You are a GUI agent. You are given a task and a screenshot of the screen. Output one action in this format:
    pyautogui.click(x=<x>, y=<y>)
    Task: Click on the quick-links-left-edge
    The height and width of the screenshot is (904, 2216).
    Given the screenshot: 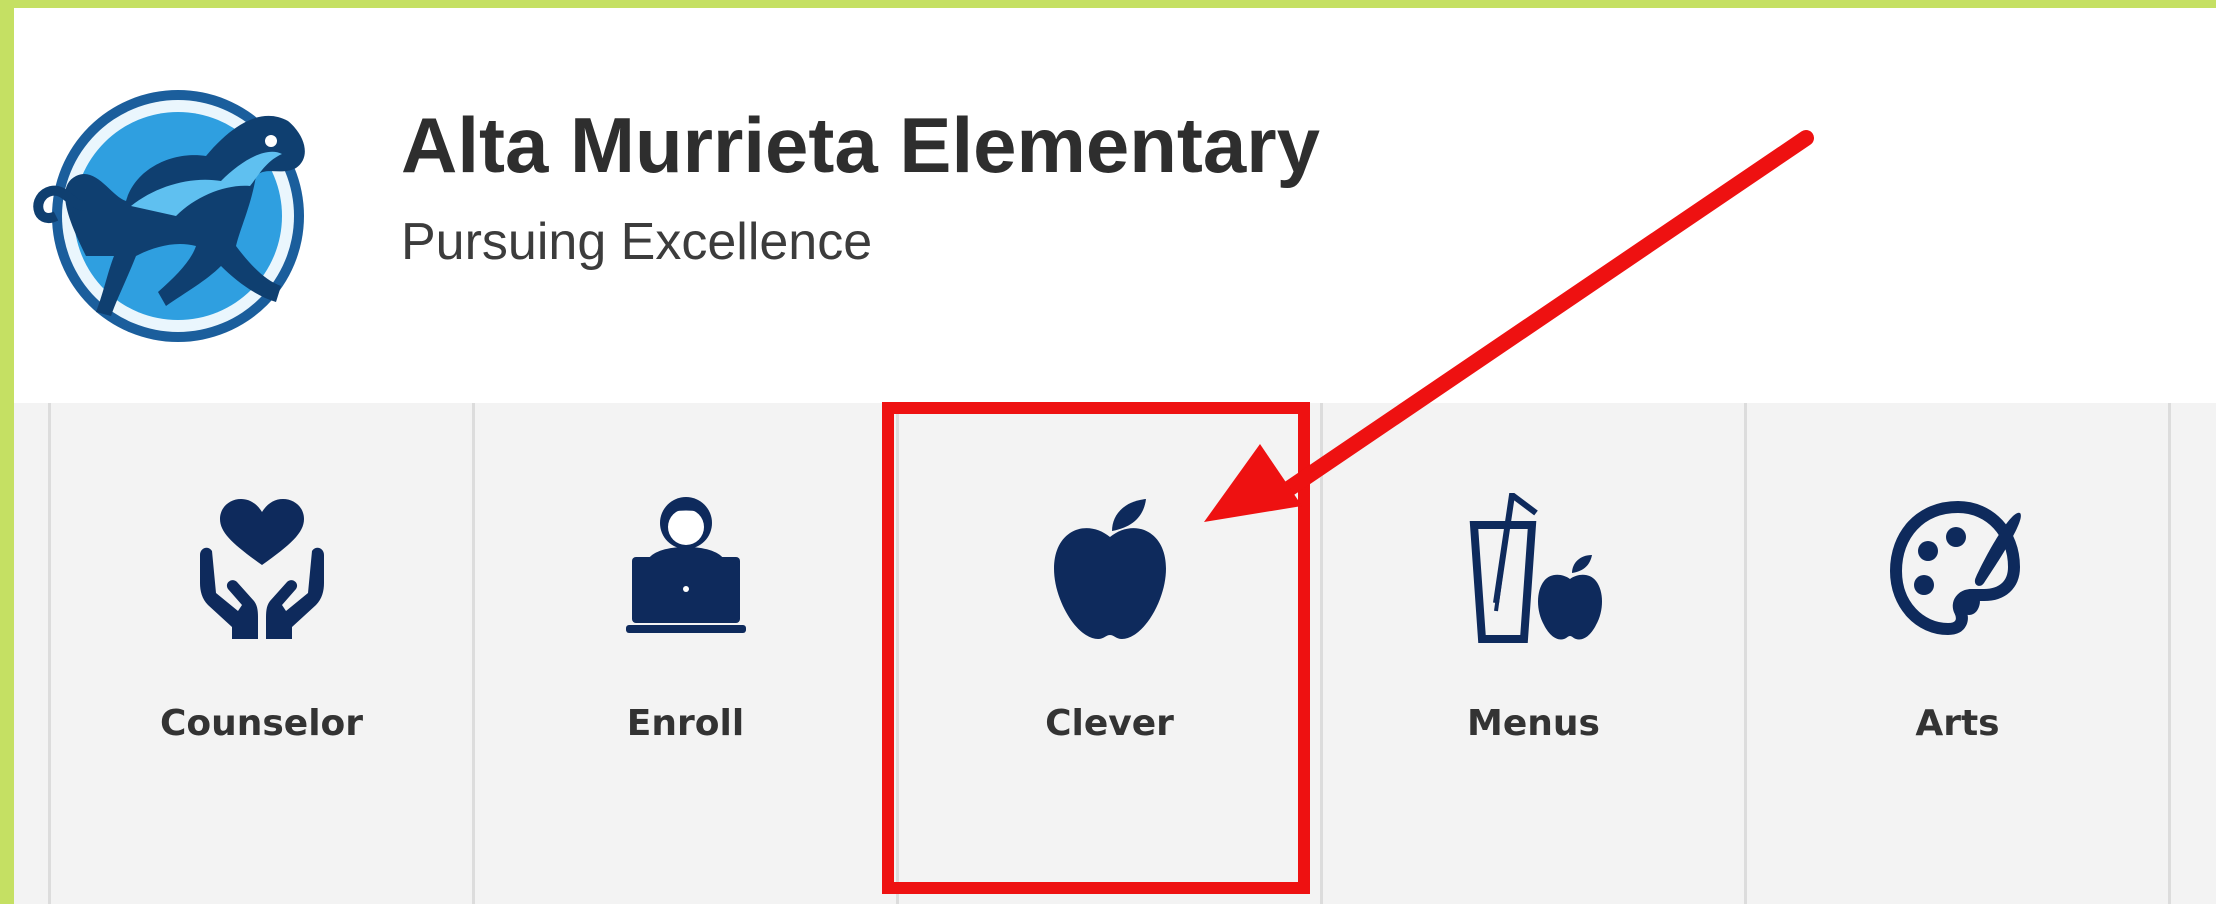 What is the action you would take?
    pyautogui.click(x=32, y=653)
    